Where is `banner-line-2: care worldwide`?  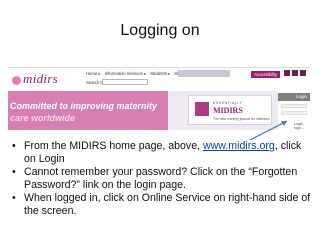 banner-line-2: care worldwide is located at coordinates (43, 118).